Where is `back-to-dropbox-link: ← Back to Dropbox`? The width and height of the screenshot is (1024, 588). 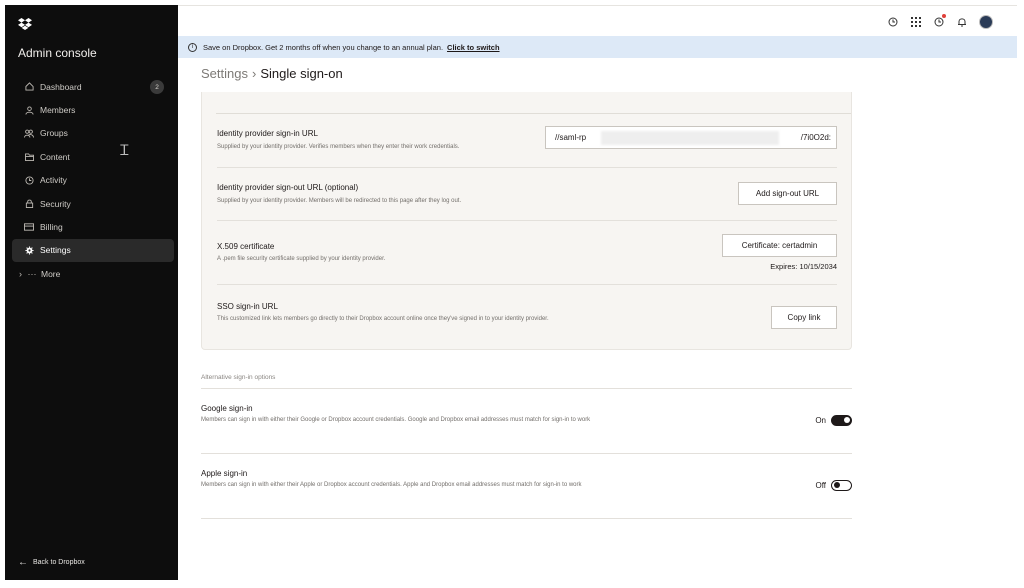
back-to-dropbox-link: ← Back to Dropbox is located at coordinates (51, 562).